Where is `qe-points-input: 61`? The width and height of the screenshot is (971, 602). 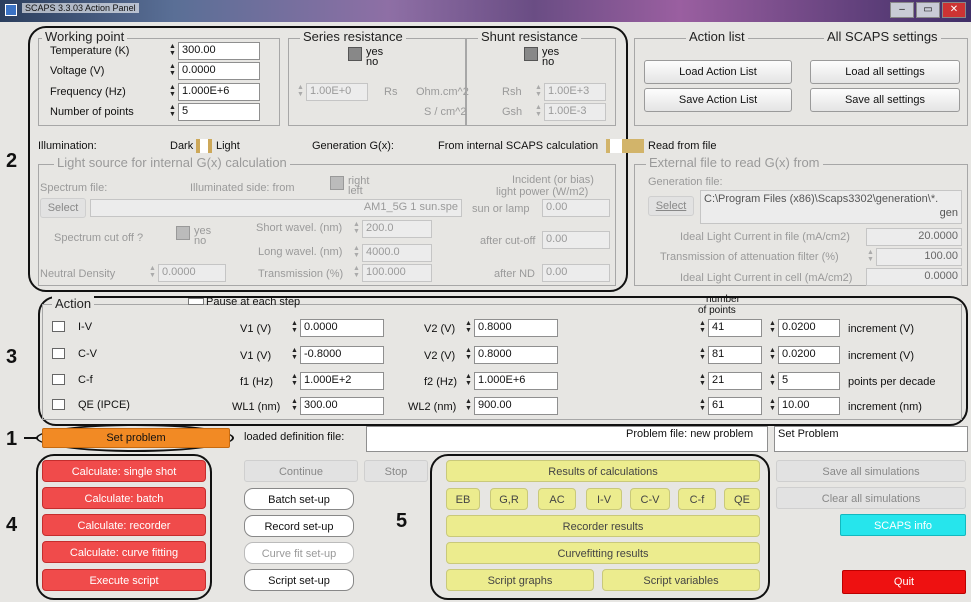 qe-points-input: 61 is located at coordinates (735, 406).